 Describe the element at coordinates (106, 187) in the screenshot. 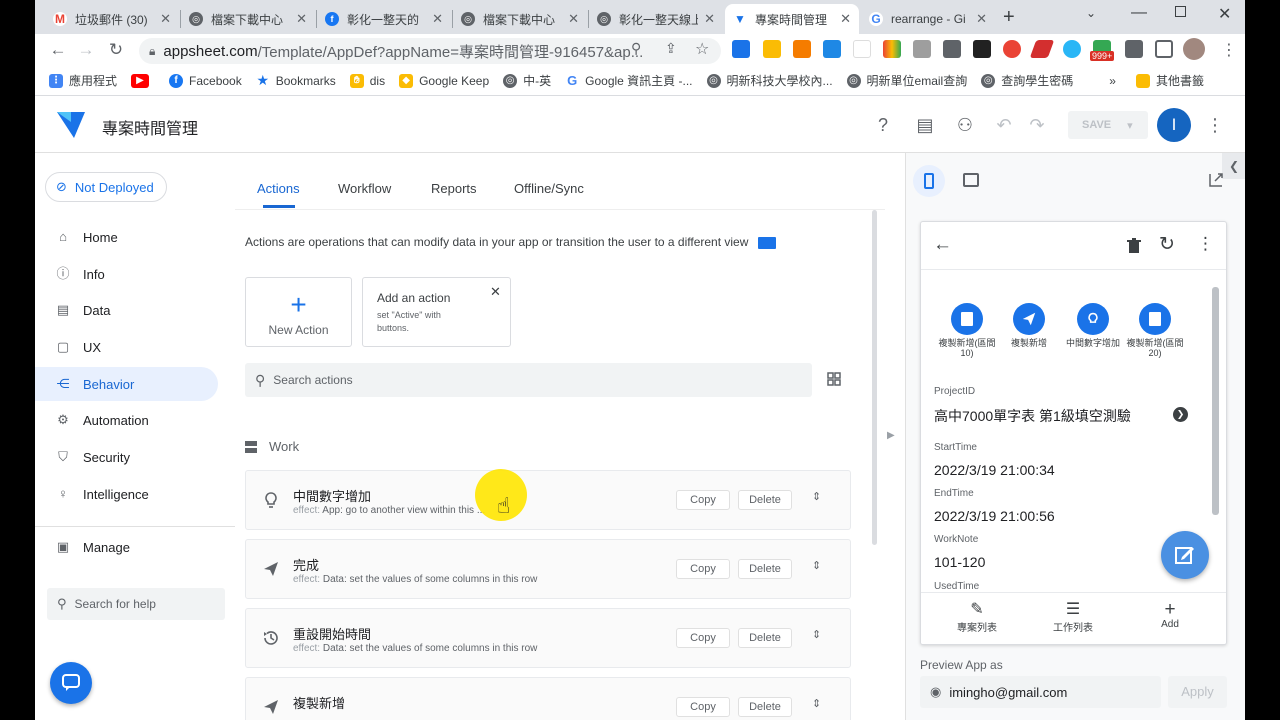

I see `deploy-status-chip: ⊘ Not Deployed` at that location.